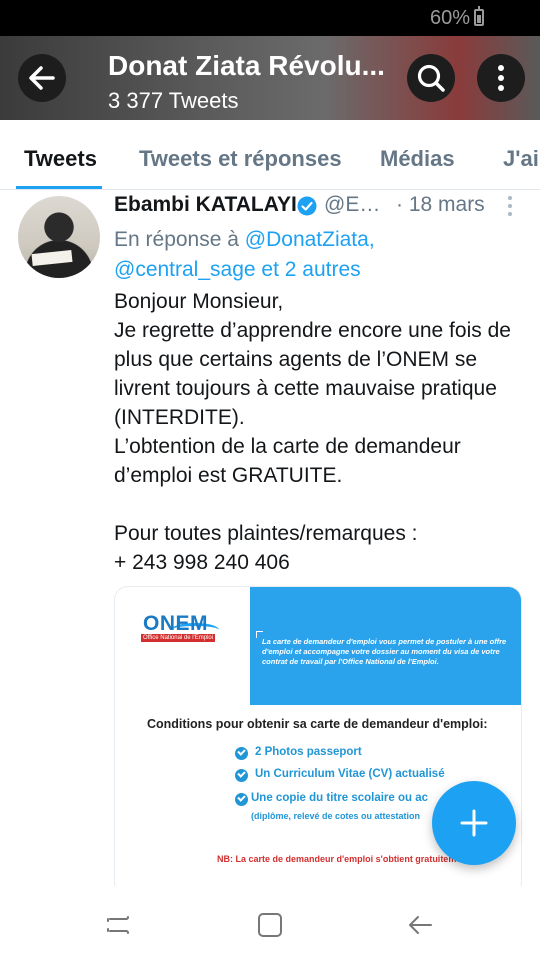 This screenshot has width=540, height=960. I want to click on more-options-button, so click(501, 78).